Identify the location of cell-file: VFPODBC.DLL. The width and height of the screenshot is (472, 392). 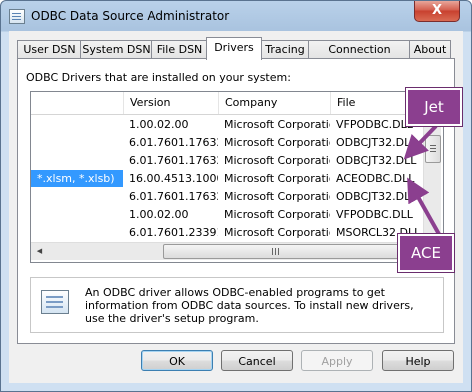
(374, 214).